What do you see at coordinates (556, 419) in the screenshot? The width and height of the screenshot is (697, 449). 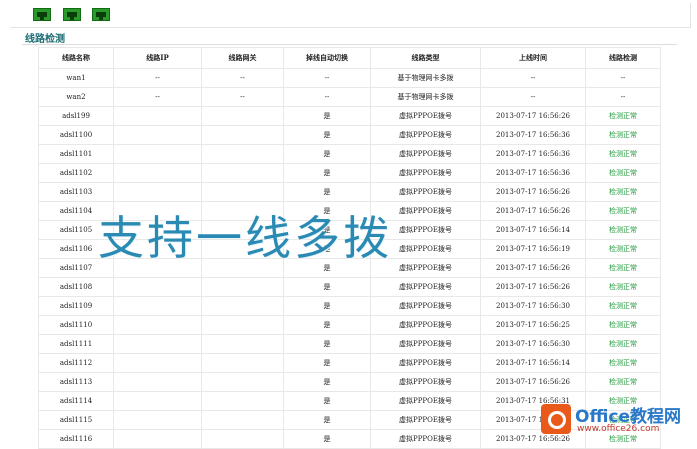 I see `office-logo-icon` at bounding box center [556, 419].